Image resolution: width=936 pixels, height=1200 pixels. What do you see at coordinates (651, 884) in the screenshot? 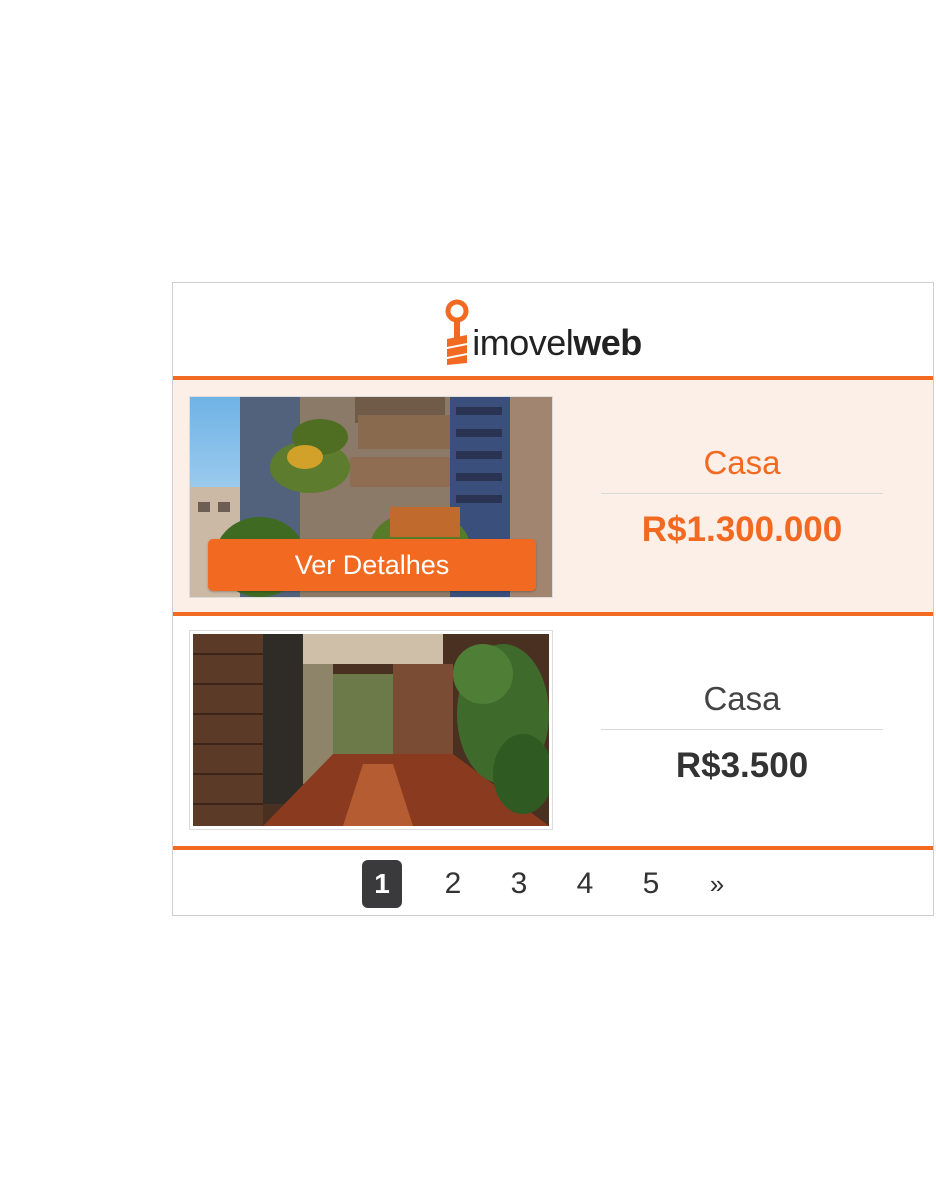
I see `page-5-button: 5` at bounding box center [651, 884].